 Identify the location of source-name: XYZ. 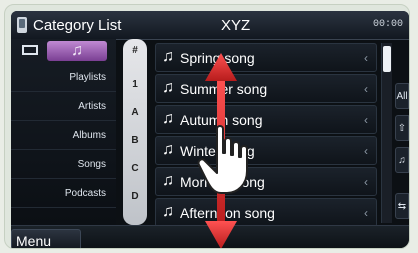
(236, 25).